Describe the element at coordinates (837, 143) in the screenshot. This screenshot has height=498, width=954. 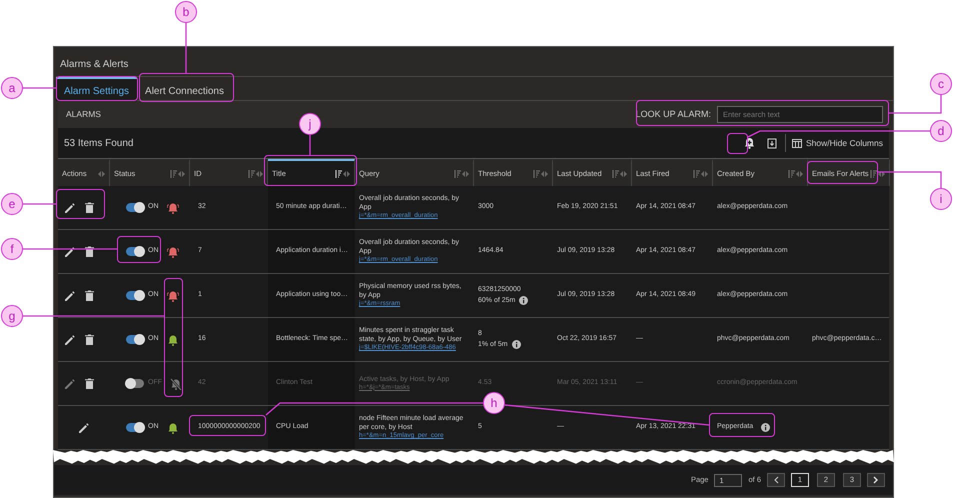
I see `show-hide-columns-button: Show/Hide Columns` at that location.